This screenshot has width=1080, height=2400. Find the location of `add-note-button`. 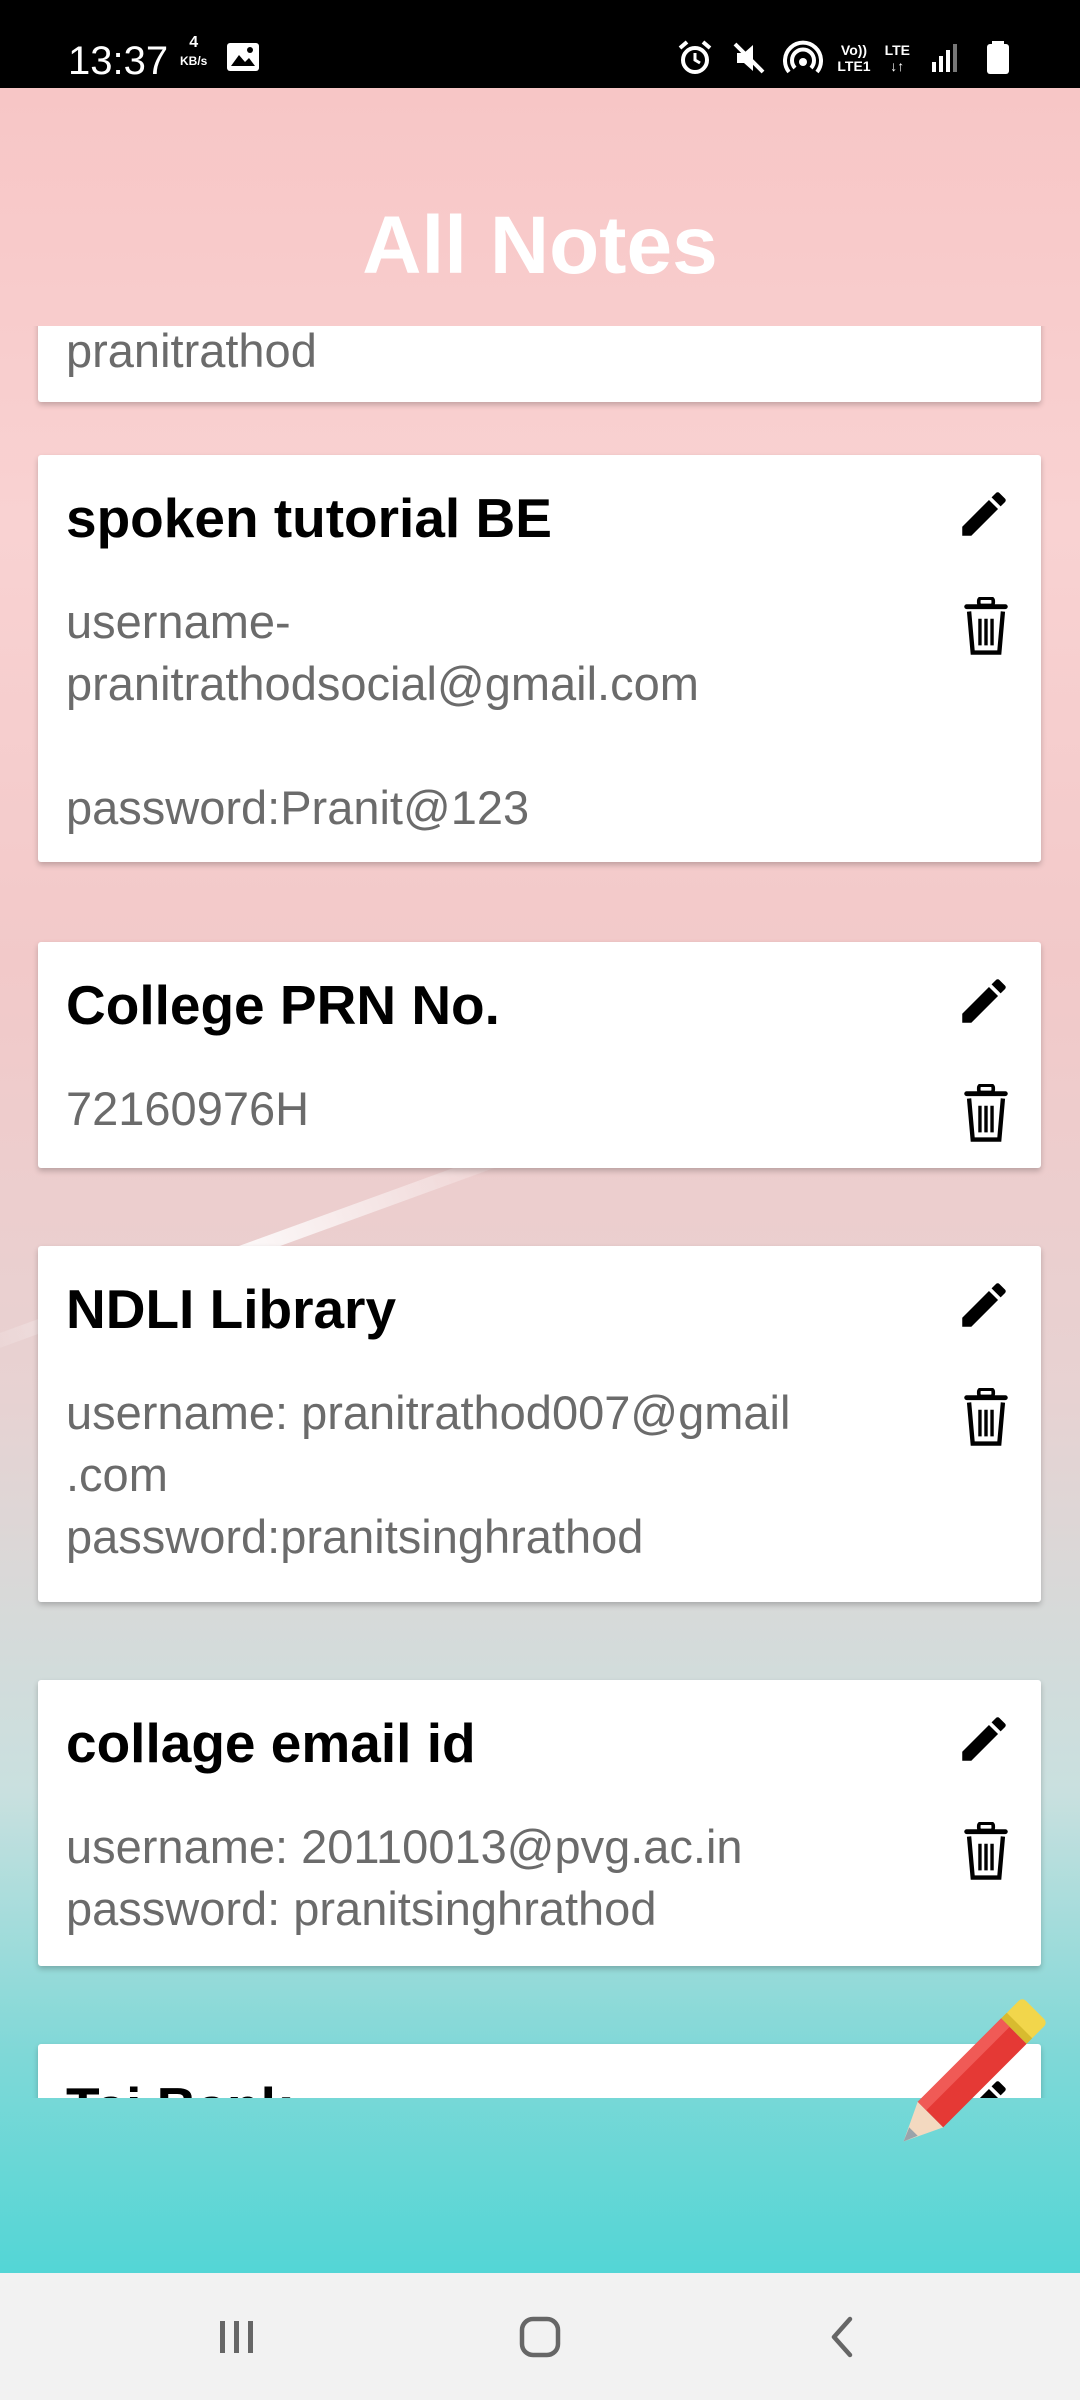

add-note-button is located at coordinates (970, 2075).